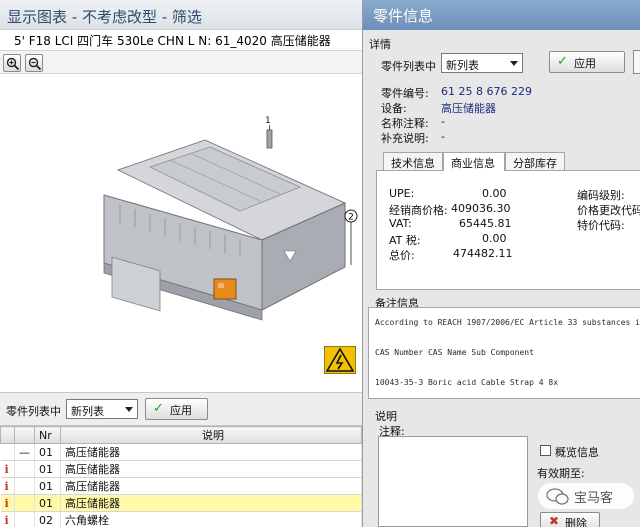 This screenshot has height=527, width=640. I want to click on side-button, so click(636, 62).